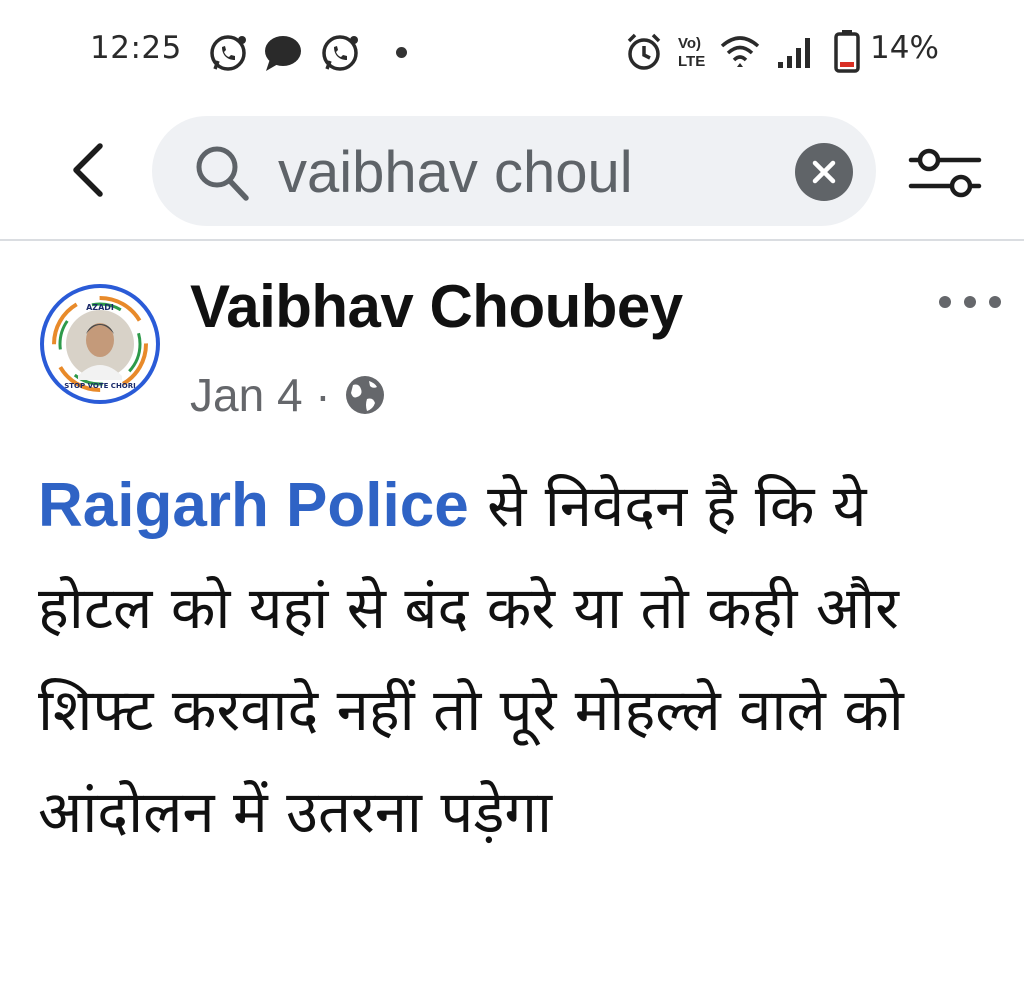  I want to click on post-author-name: Vaibhav Choubey, so click(436, 306).